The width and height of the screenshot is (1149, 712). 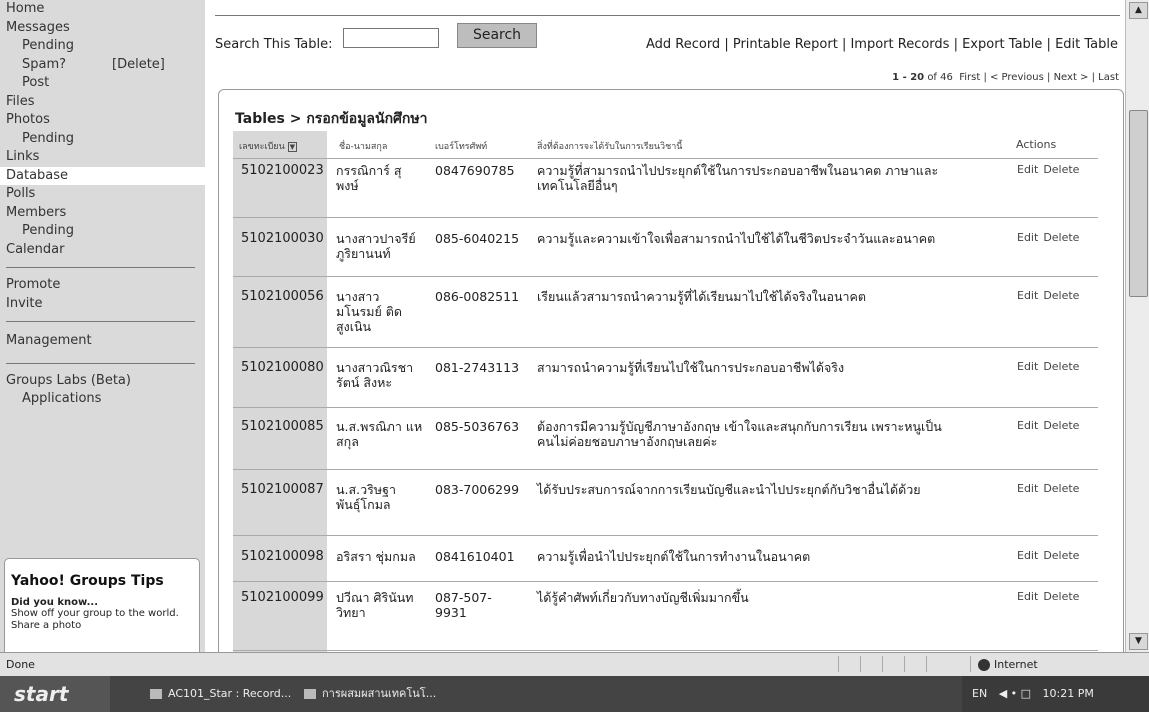 What do you see at coordinates (369, 311) in the screenshot?
I see `cell-name: นางสาวมโนรมย์ ติดสูงเนิน` at bounding box center [369, 311].